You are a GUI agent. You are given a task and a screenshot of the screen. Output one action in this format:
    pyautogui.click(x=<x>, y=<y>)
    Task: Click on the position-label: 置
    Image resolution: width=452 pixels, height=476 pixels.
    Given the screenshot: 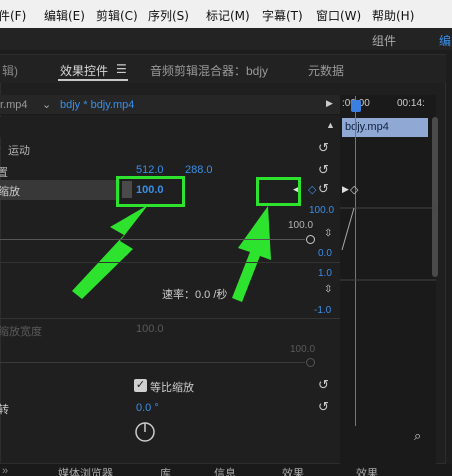 What is the action you would take?
    pyautogui.click(x=4, y=173)
    